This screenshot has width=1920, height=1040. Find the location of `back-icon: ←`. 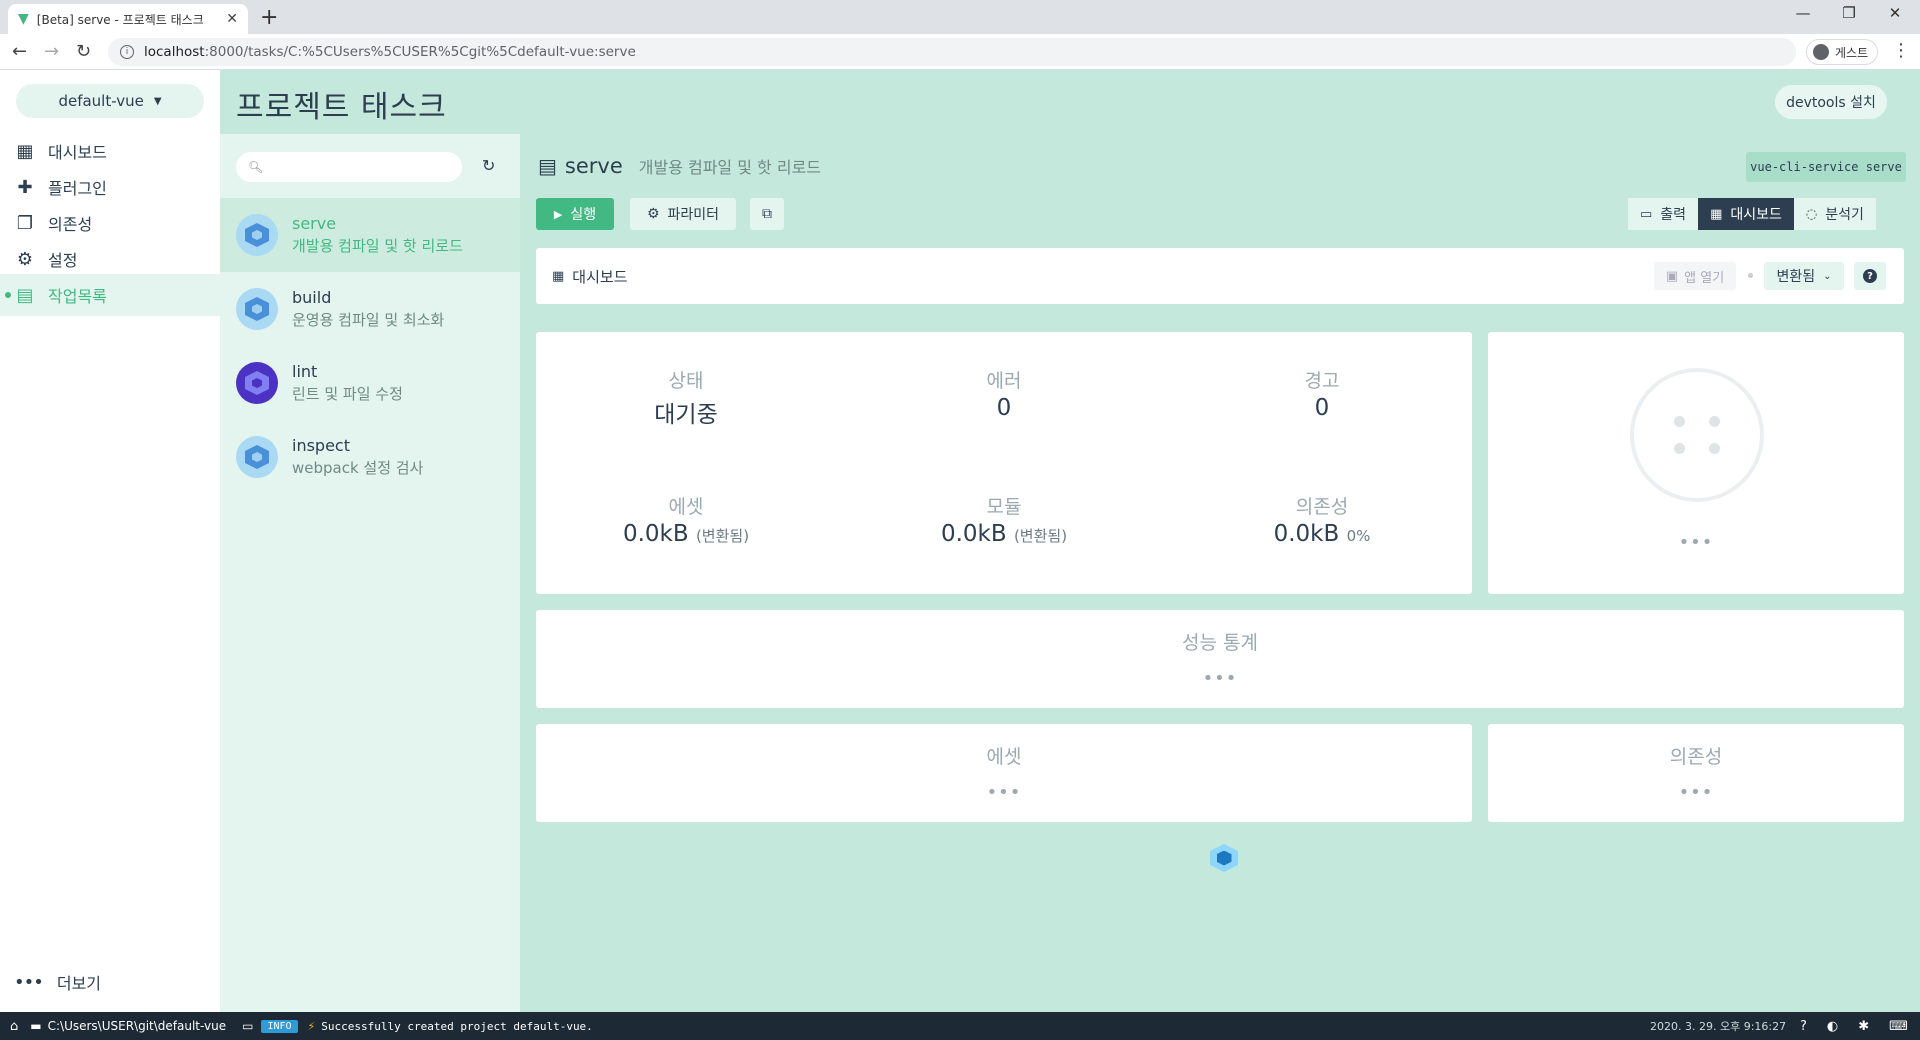

back-icon: ← is located at coordinates (19, 51).